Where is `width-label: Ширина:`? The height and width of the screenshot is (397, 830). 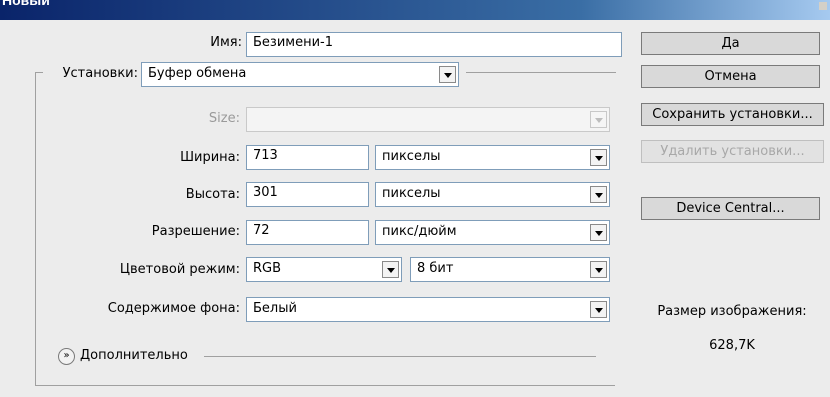 width-label: Ширина: is located at coordinates (210, 157).